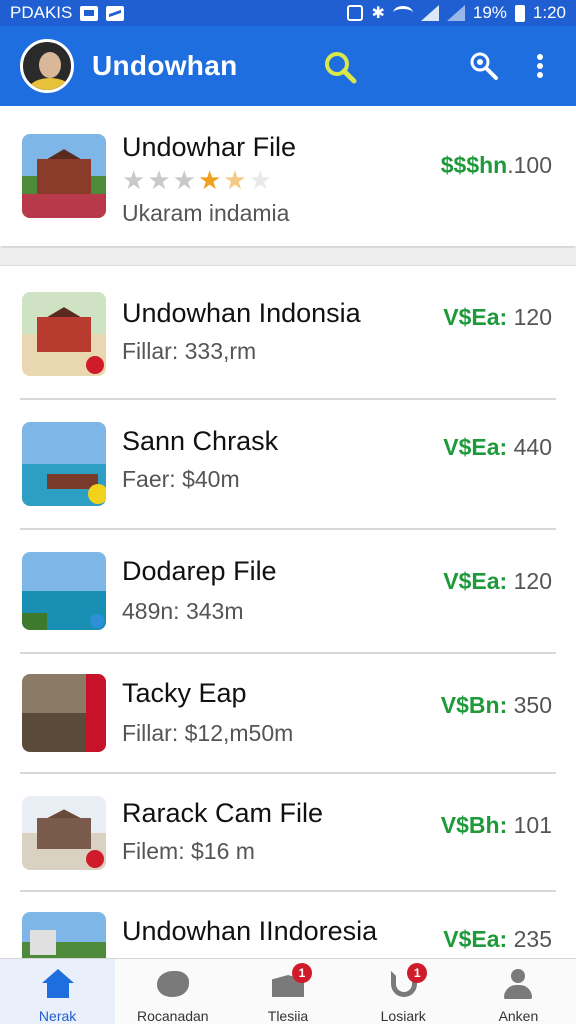 The width and height of the screenshot is (576, 1024). What do you see at coordinates (209, 147) in the screenshot?
I see `featured-title: Undowhar File` at bounding box center [209, 147].